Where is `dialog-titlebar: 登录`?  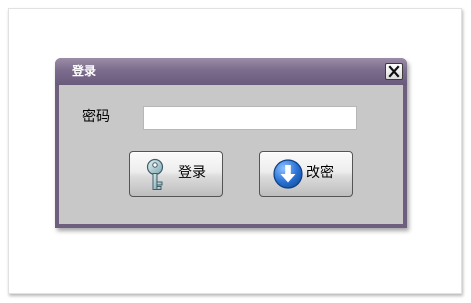
dialog-titlebar: 登录 is located at coordinates (231, 71).